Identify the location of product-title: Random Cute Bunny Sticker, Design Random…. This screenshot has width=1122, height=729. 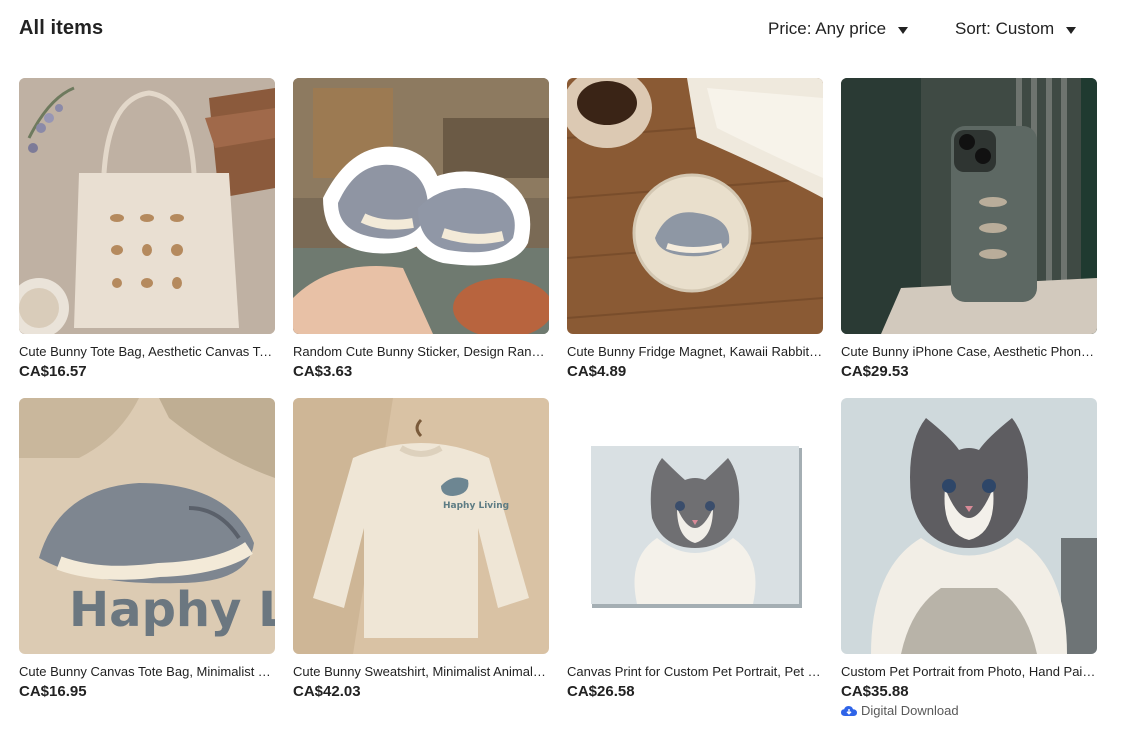
(421, 352).